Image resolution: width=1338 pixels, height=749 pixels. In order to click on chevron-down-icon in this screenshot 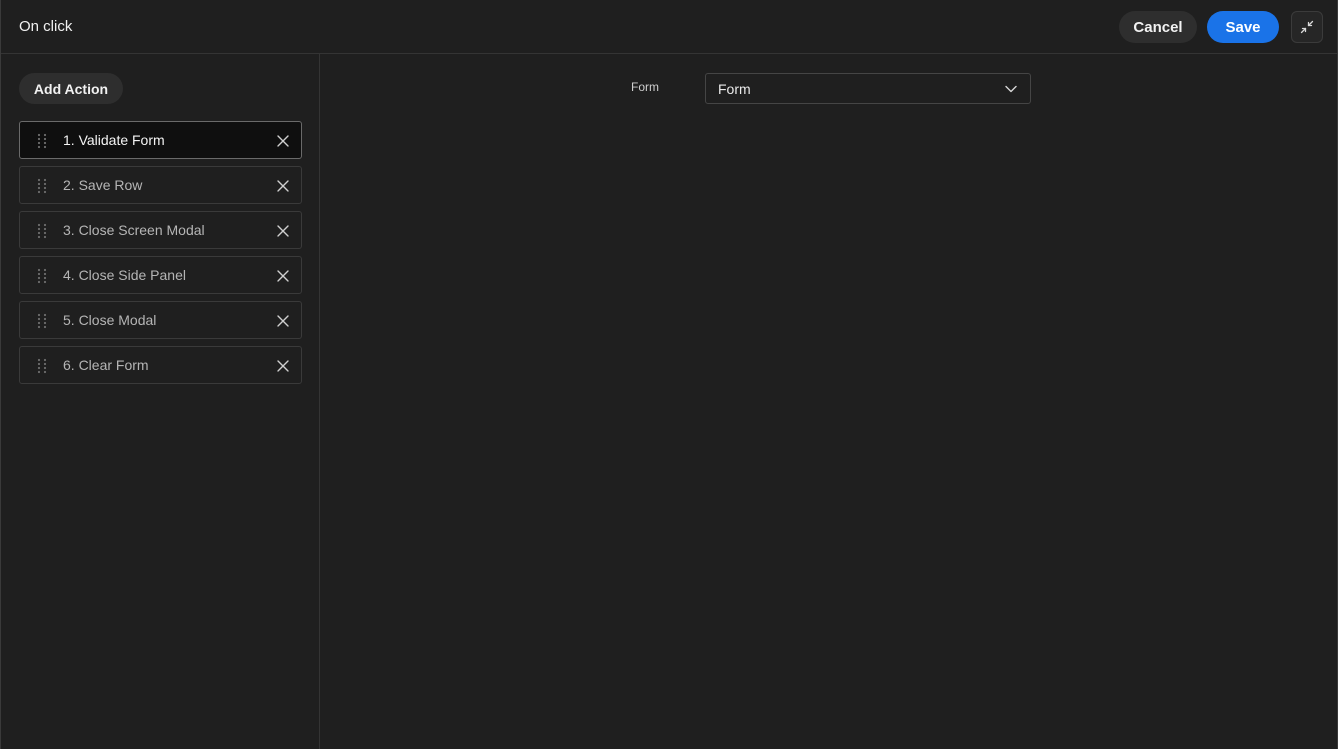, I will do `click(1011, 89)`.